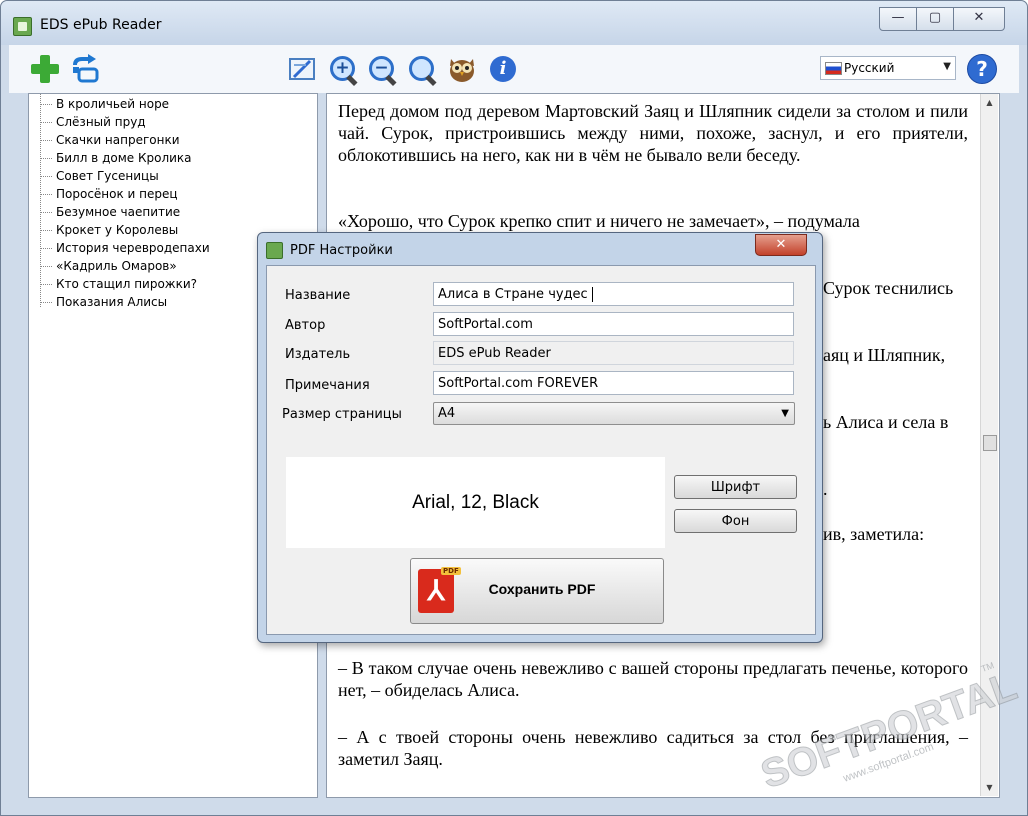 Image resolution: width=1028 pixels, height=816 pixels. What do you see at coordinates (302, 69) in the screenshot?
I see `fit-page-icon` at bounding box center [302, 69].